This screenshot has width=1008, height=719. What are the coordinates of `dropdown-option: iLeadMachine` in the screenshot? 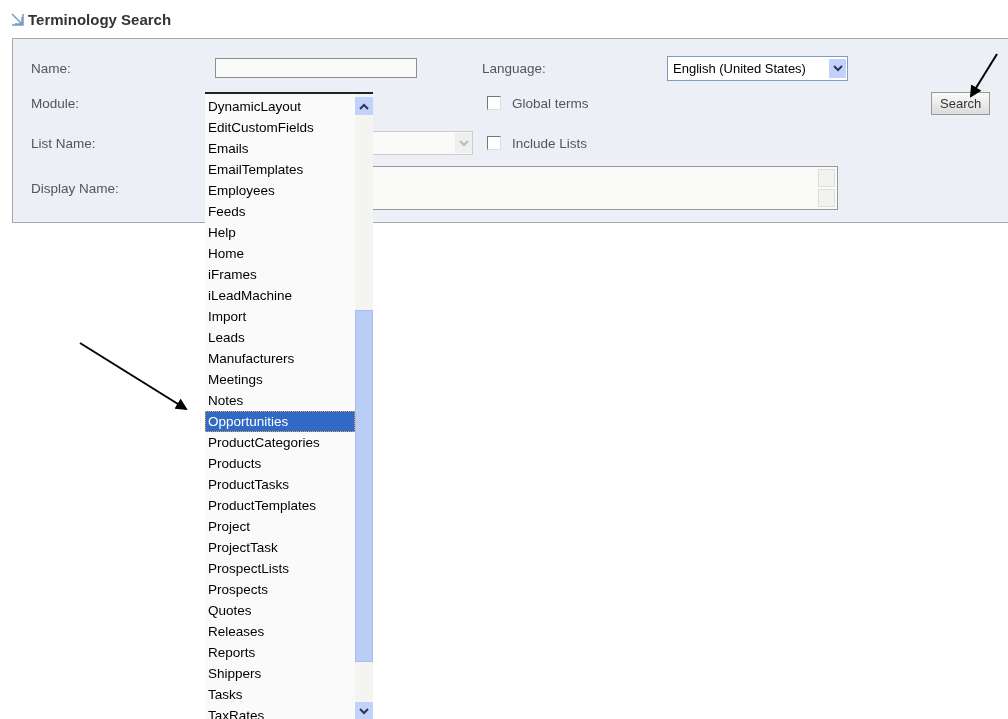 It's located at (280, 295).